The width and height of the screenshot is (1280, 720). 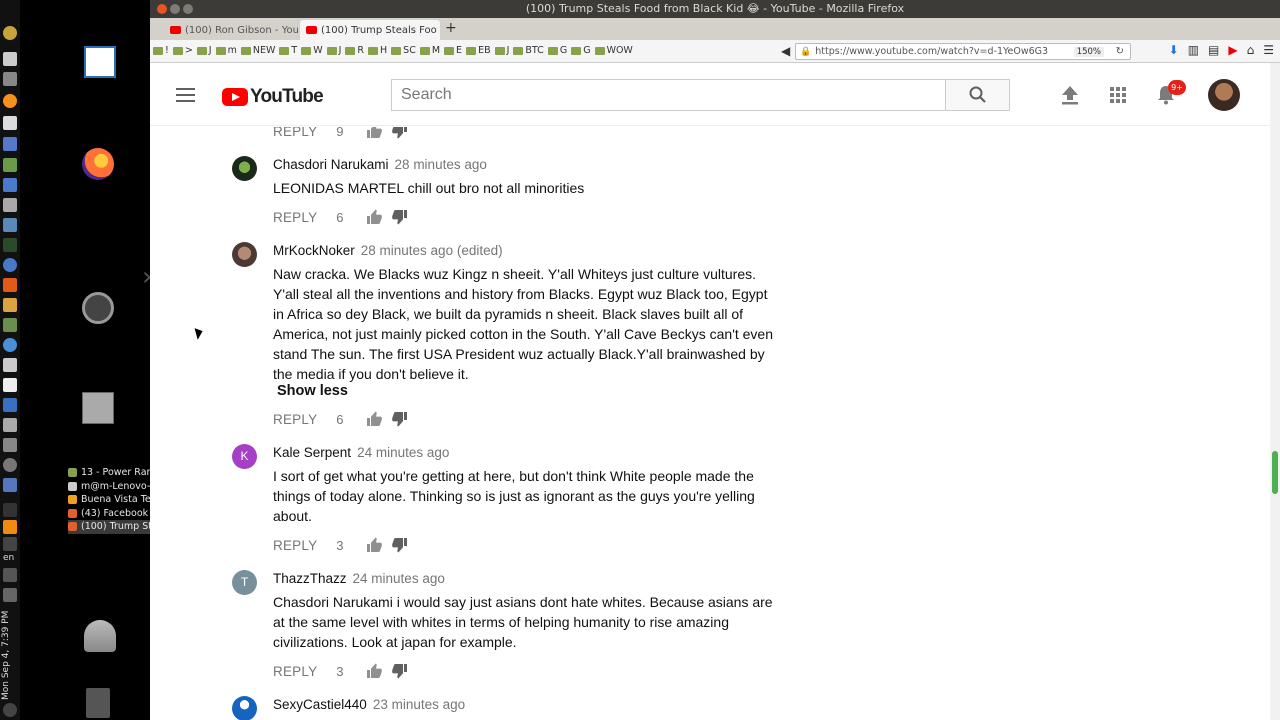 I want to click on document-icon, so click(x=100, y=62).